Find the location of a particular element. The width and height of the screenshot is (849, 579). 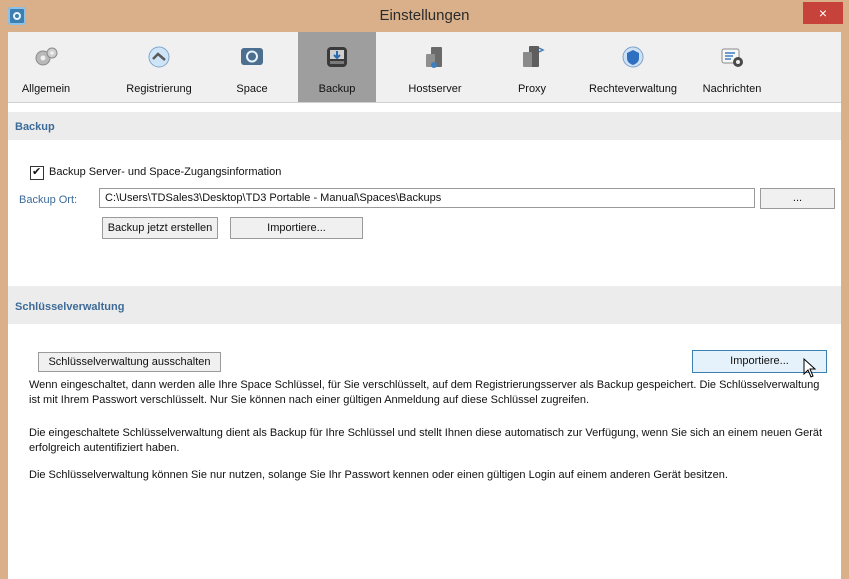

section-title: Backup is located at coordinates (35, 127).